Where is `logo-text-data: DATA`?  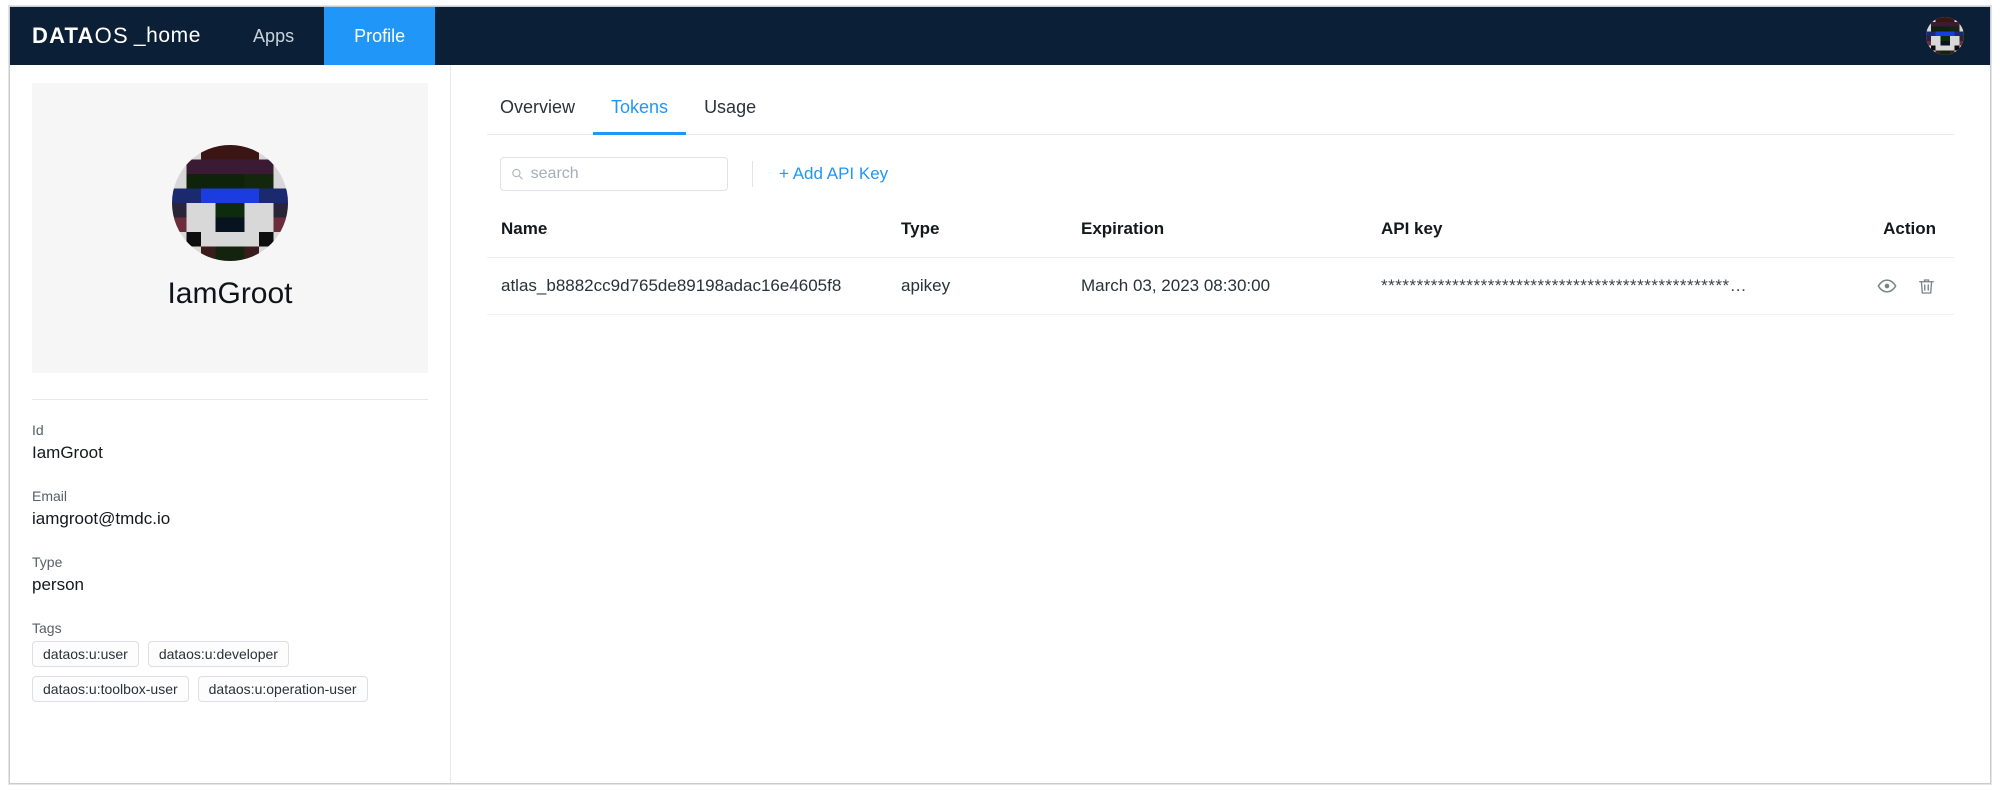 logo-text-data: DATA is located at coordinates (63, 35).